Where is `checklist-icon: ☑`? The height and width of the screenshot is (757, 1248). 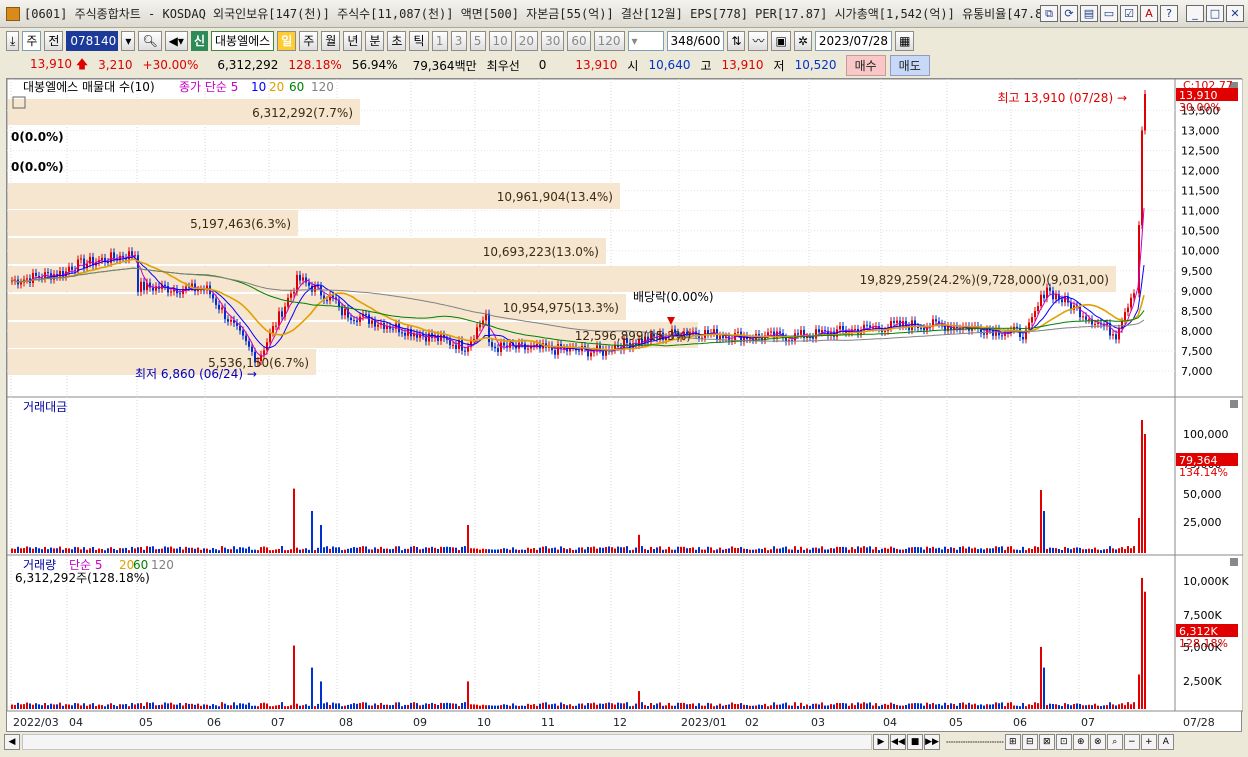 checklist-icon: ☑ is located at coordinates (1129, 13).